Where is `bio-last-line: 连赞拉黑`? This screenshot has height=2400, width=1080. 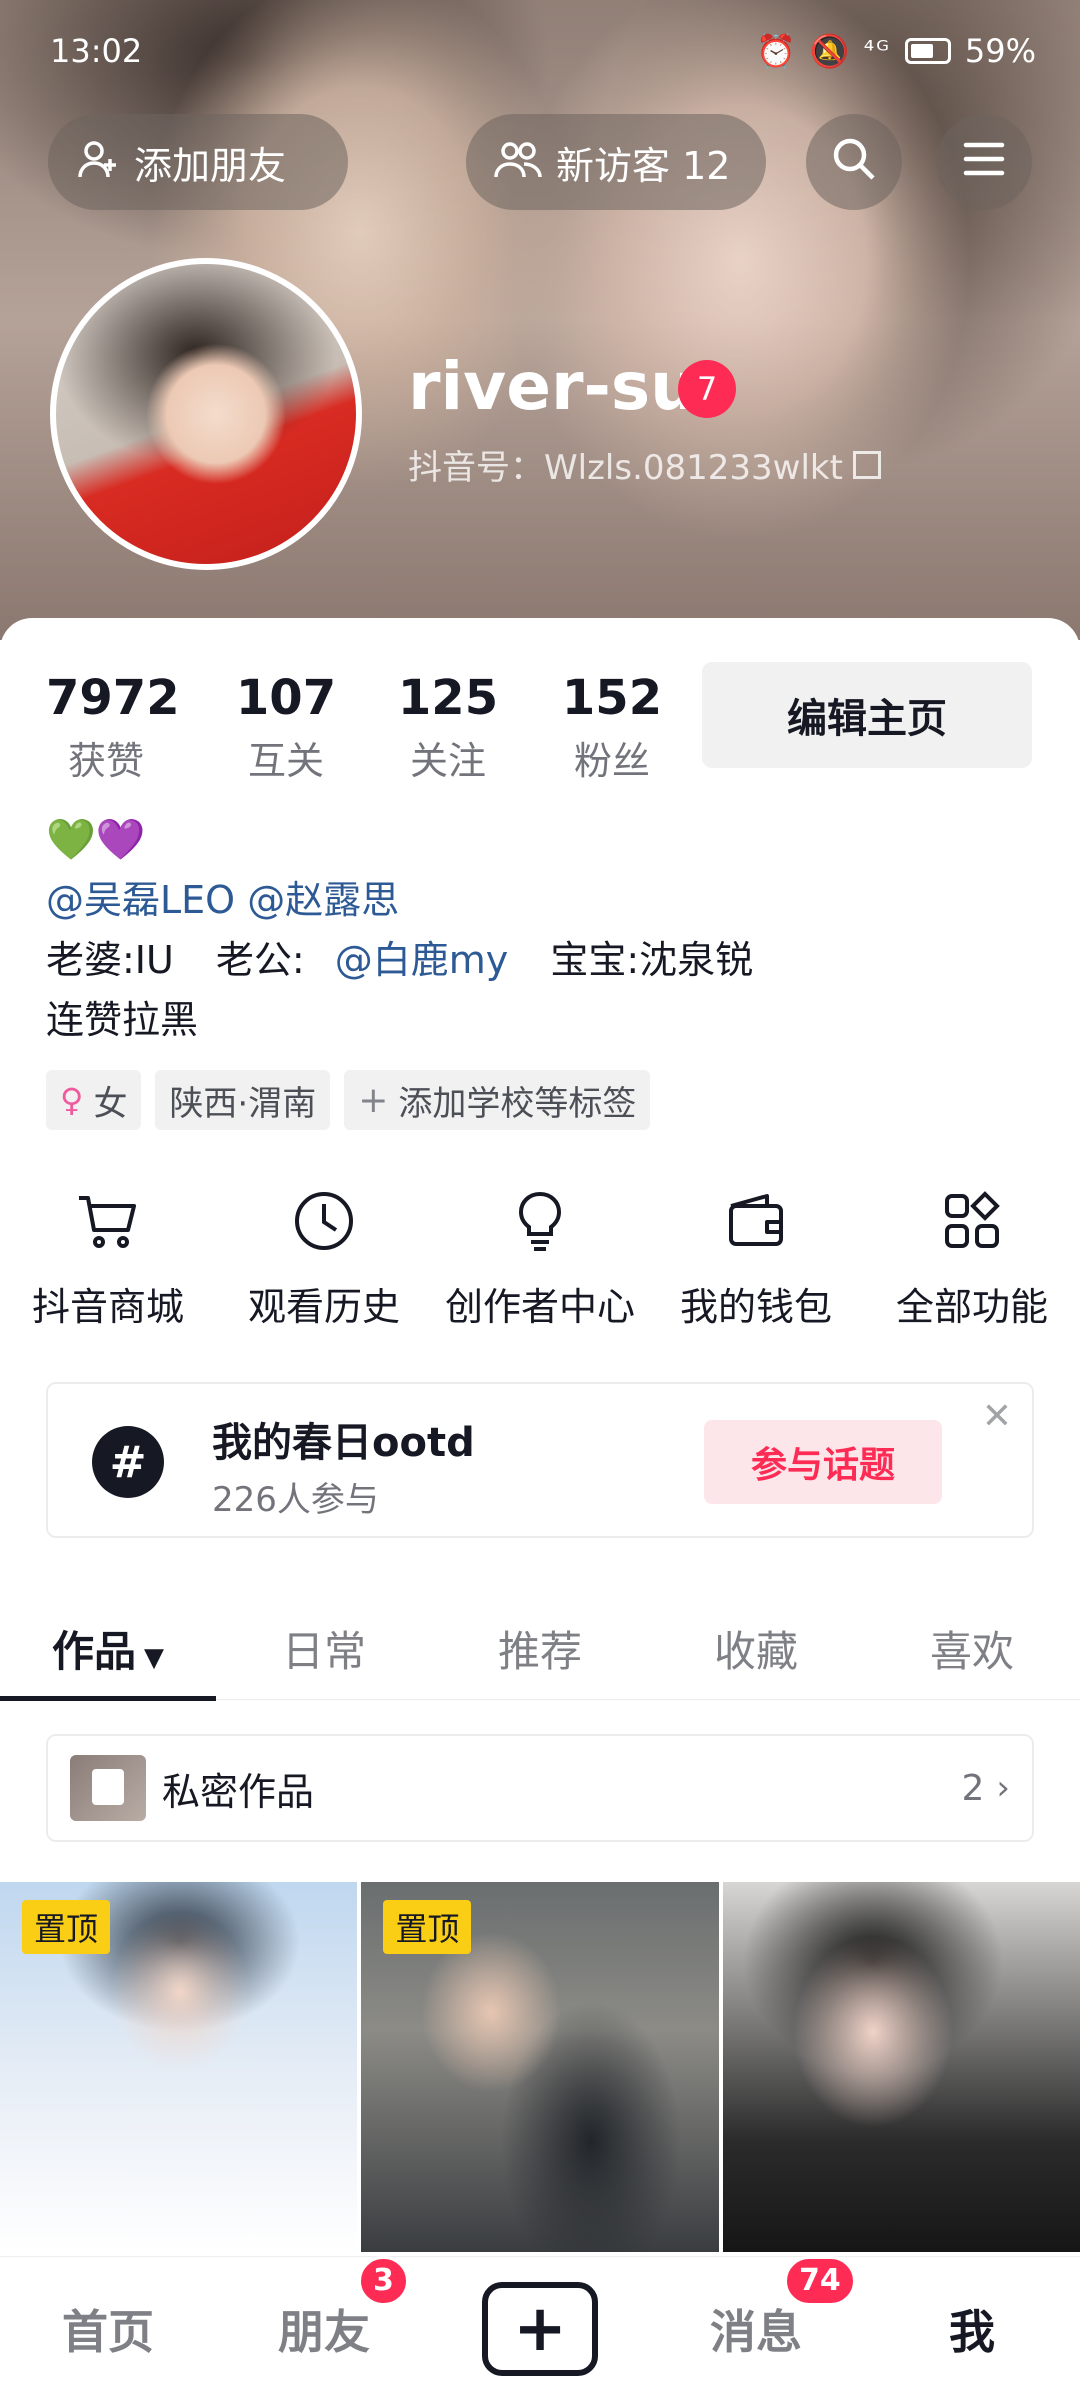 bio-last-line: 连赞拉黑 is located at coordinates (122, 1020).